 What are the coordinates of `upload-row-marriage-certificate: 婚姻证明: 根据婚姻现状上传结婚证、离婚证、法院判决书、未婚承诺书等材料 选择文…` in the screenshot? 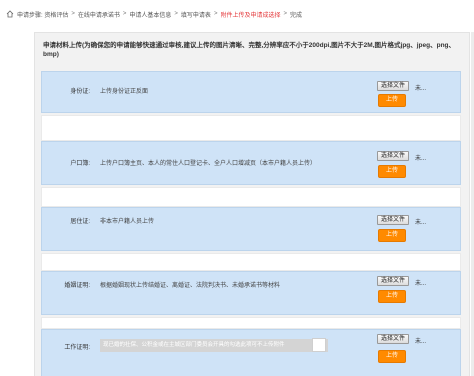 It's located at (251, 293).